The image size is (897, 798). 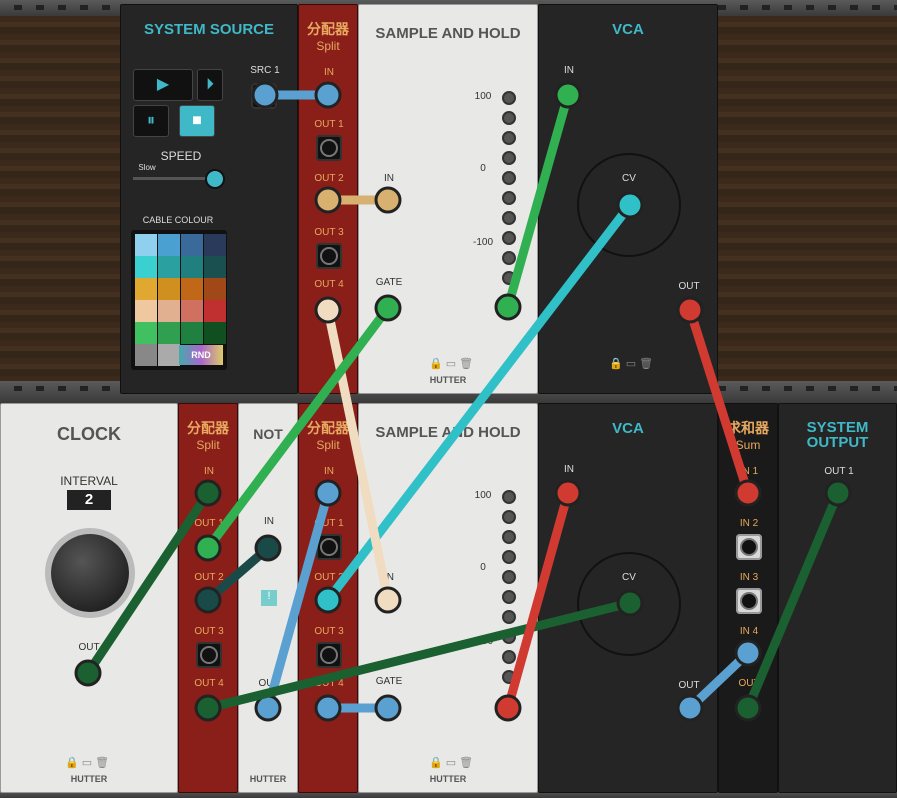 What do you see at coordinates (807, 198) in the screenshot?
I see `rack-background-right` at bounding box center [807, 198].